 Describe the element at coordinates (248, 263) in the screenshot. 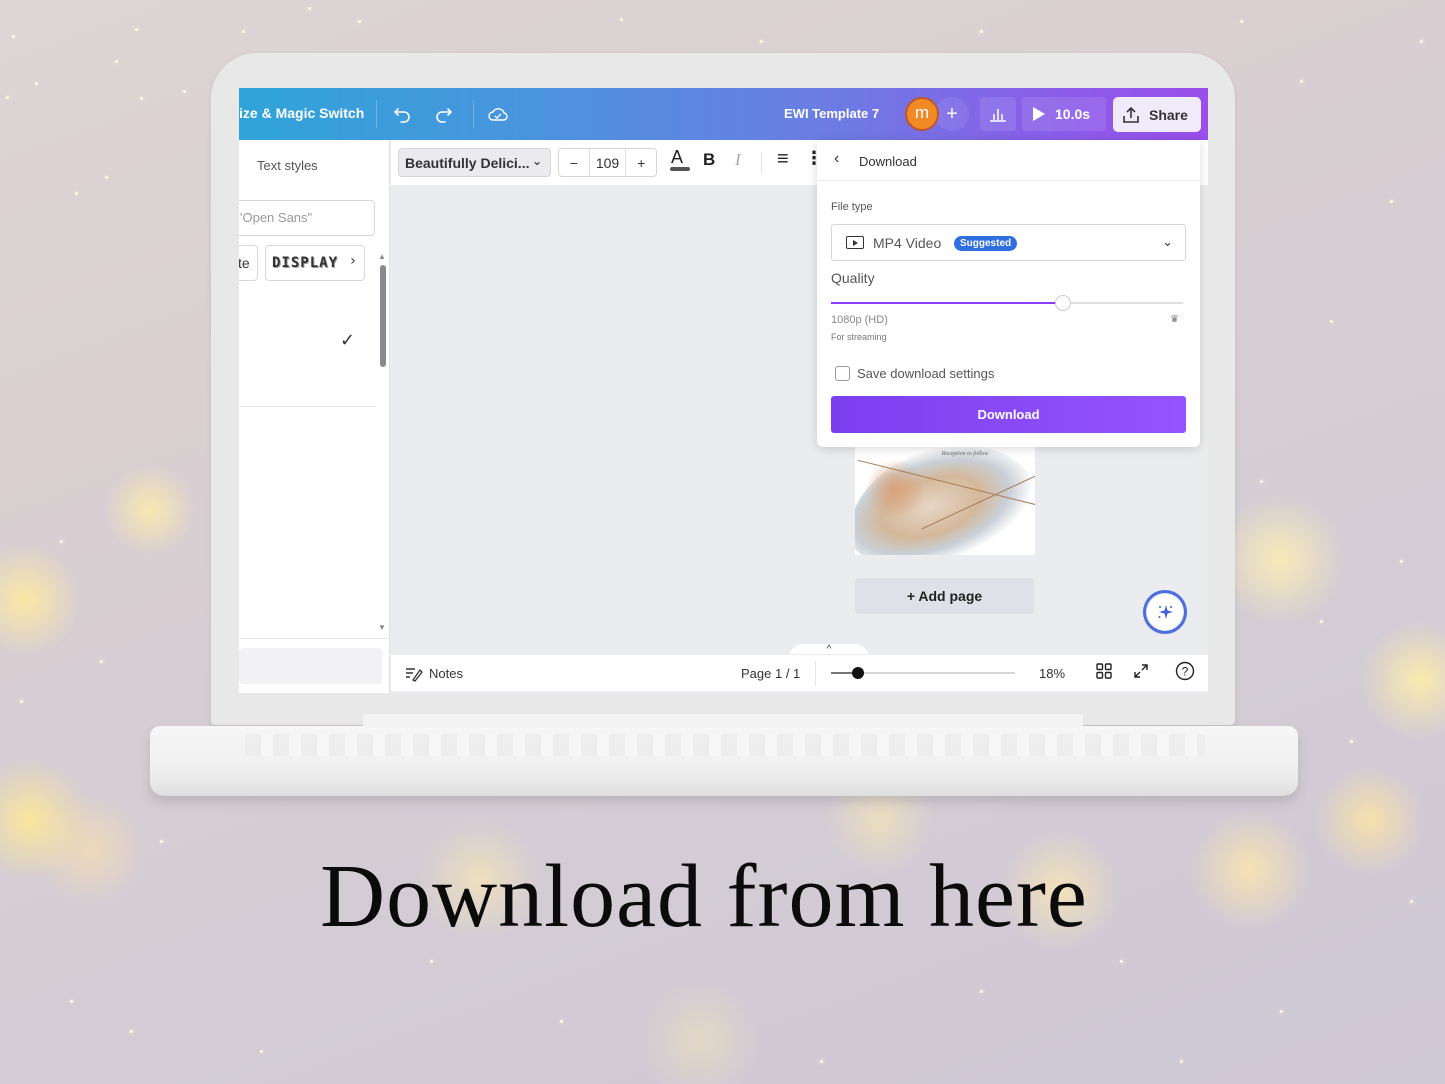

I see `style-chip: te` at that location.